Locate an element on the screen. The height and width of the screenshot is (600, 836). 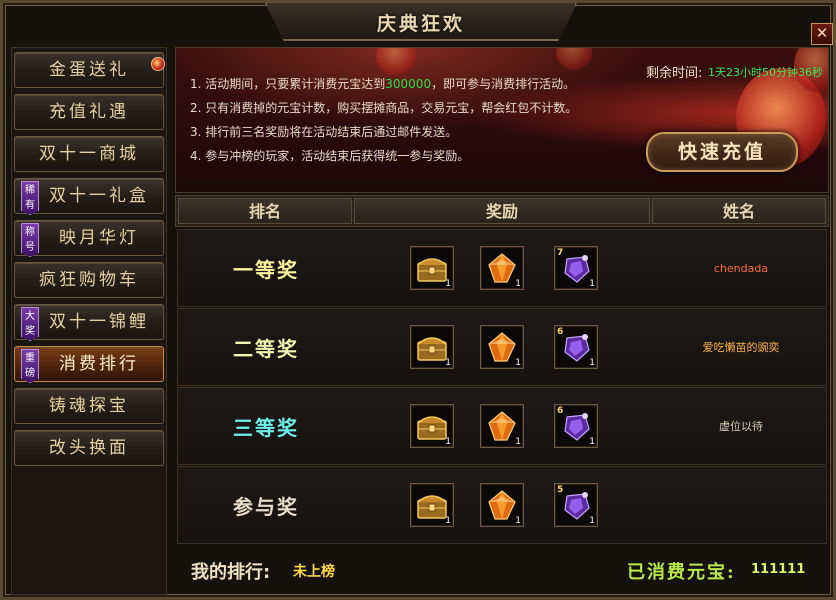
title-badge: 称号 is located at coordinates (30, 240).